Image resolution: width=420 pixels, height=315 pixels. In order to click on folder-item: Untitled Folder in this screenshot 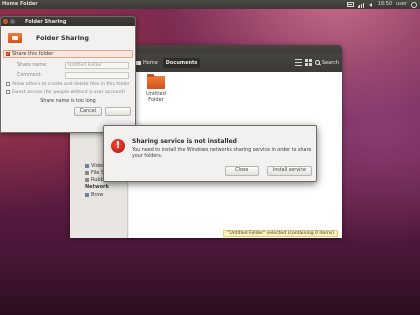, I will do `click(156, 88)`.